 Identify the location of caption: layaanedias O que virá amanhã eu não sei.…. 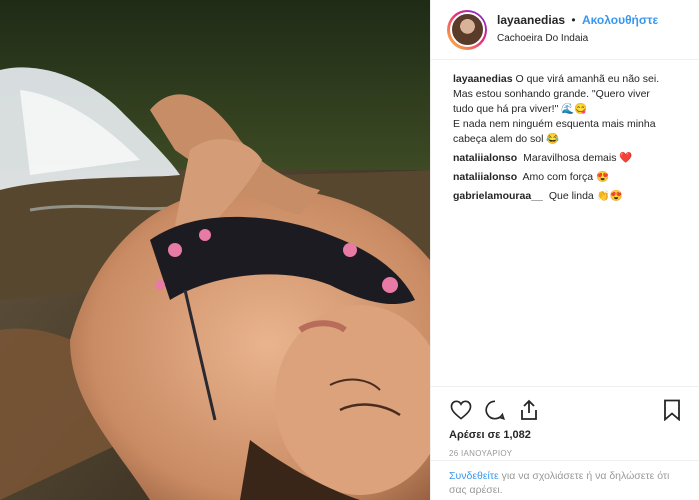
(568, 109).